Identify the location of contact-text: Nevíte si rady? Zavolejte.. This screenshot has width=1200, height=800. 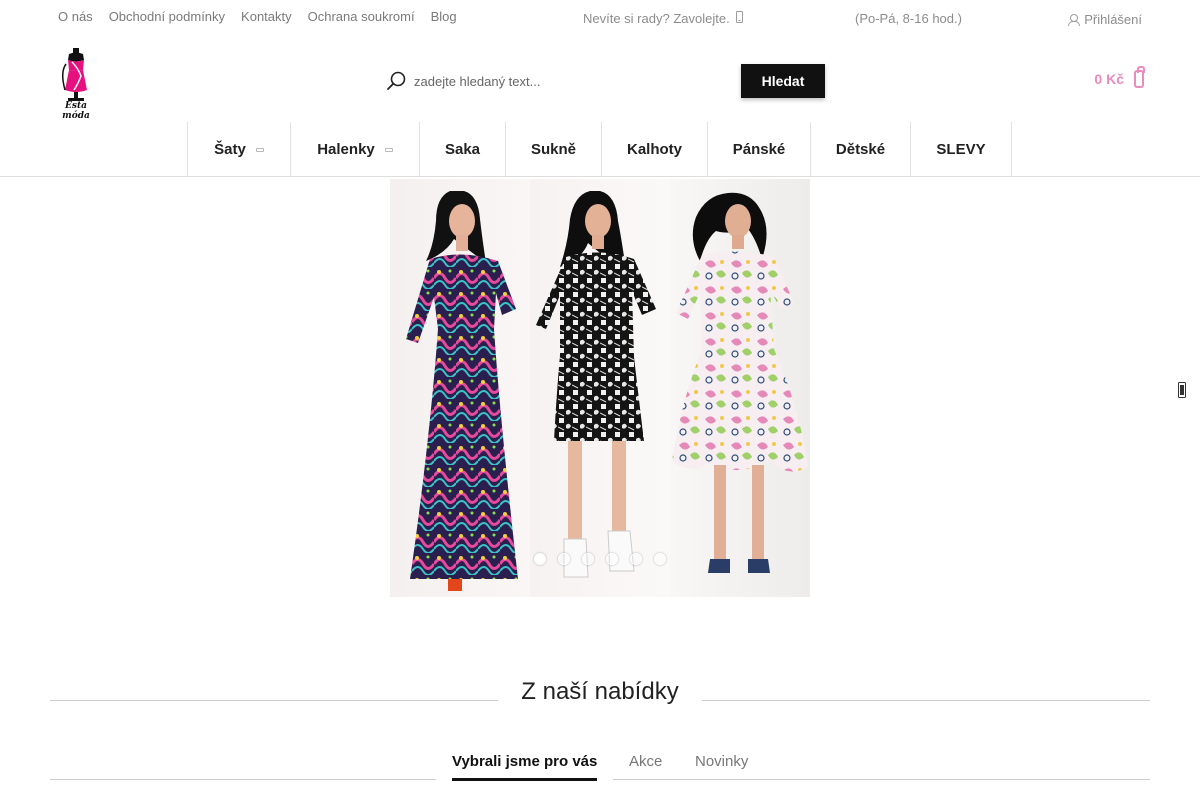
(656, 18).